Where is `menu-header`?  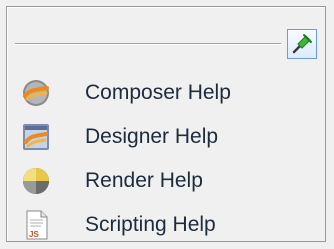 menu-header is located at coordinates (166, 45).